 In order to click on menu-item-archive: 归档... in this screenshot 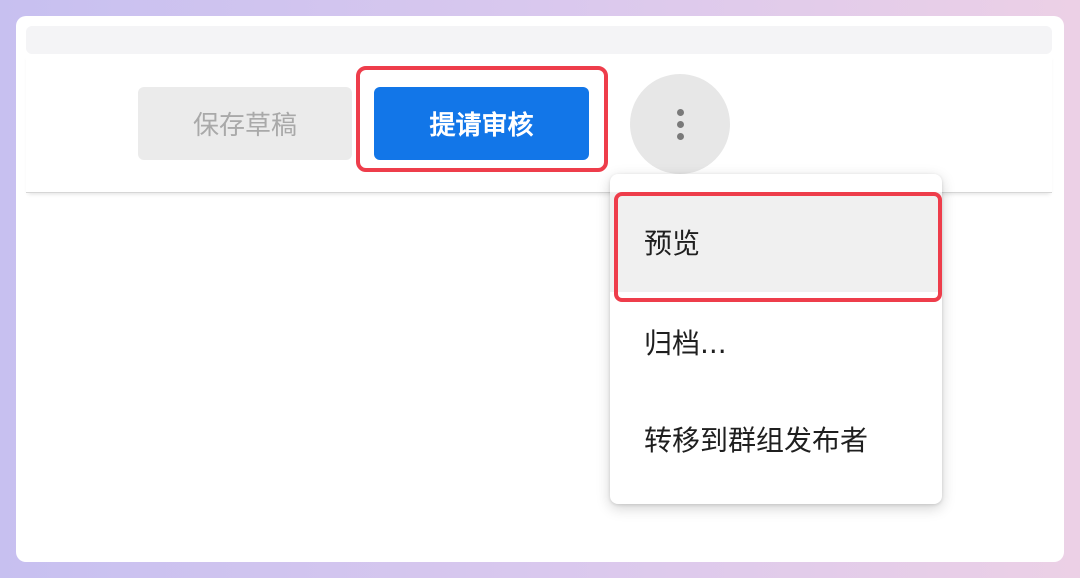, I will do `click(776, 342)`.